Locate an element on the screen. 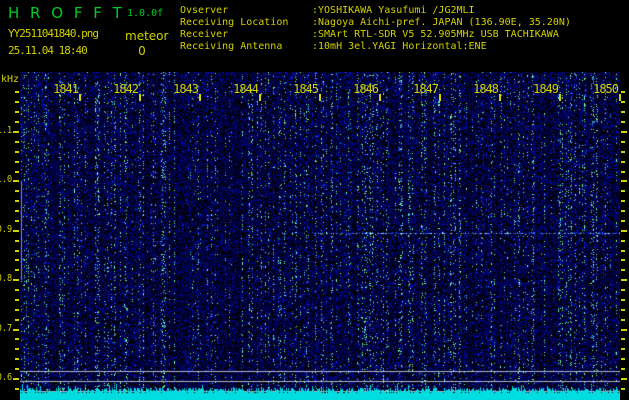  app-version: 1.0.0f is located at coordinates (145, 13).